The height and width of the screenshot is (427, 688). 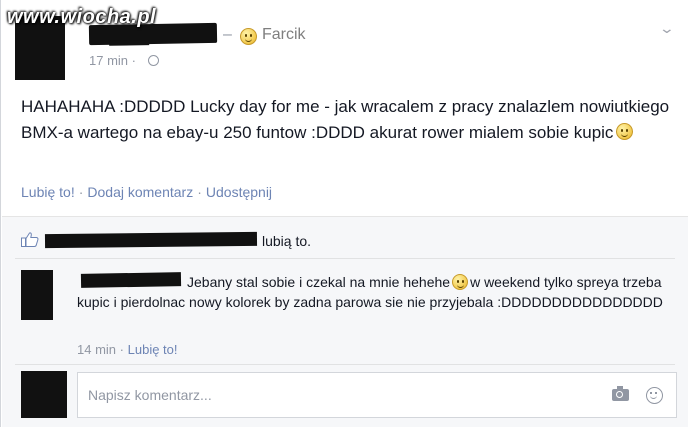 I want to click on commenter-name-redacted, so click(x=131, y=280).